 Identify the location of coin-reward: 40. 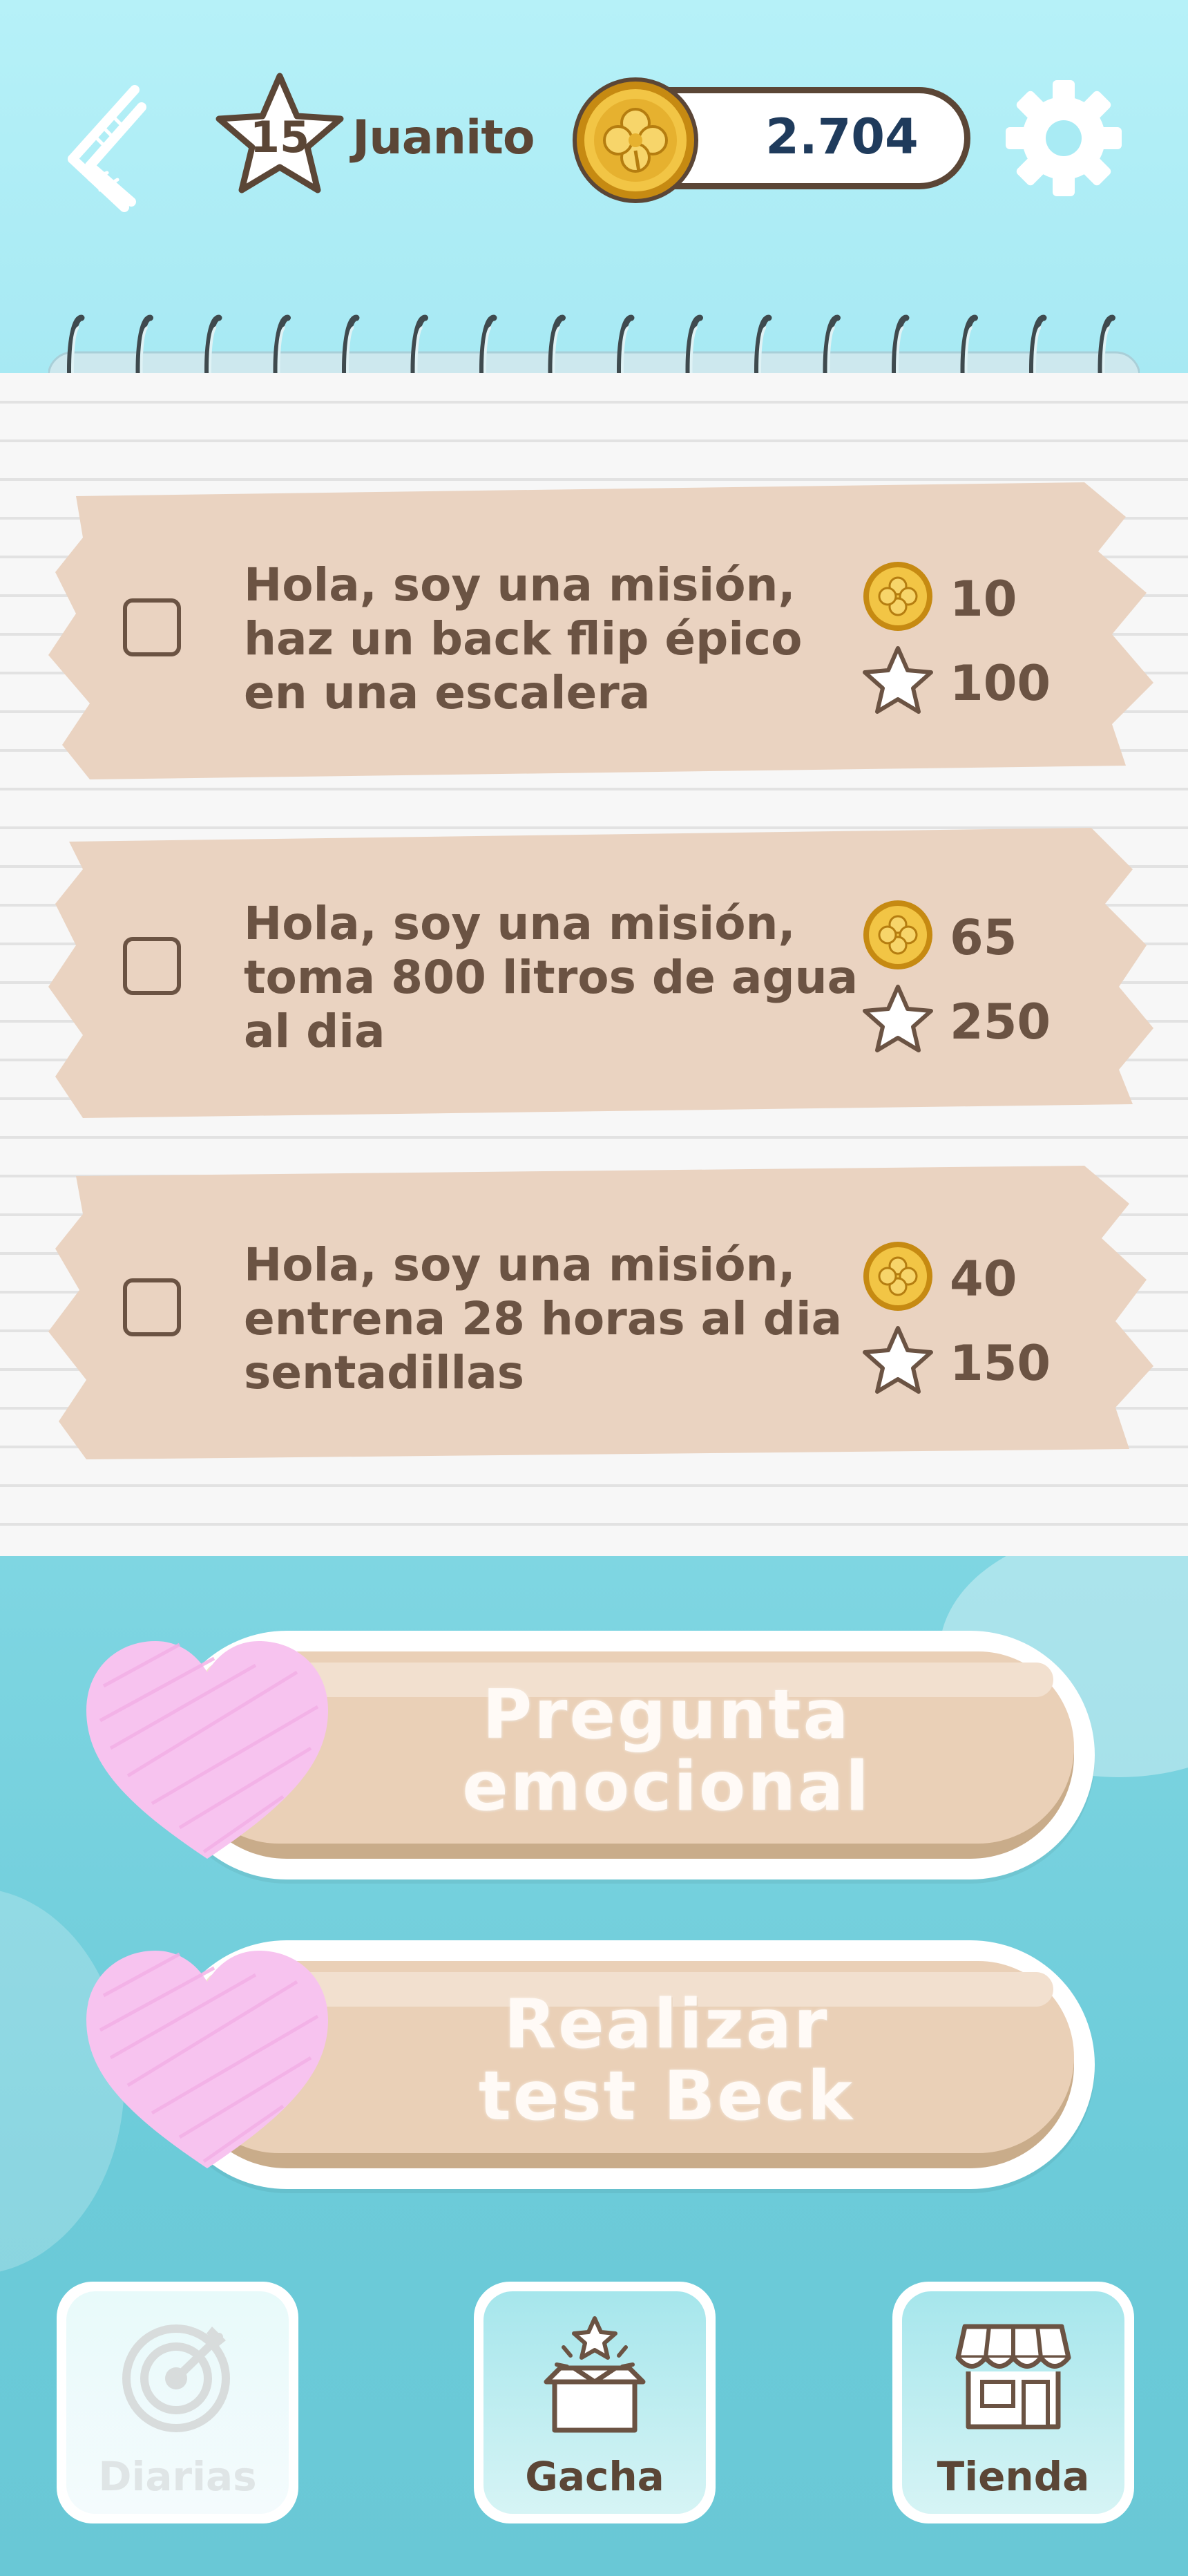
(984, 1276).